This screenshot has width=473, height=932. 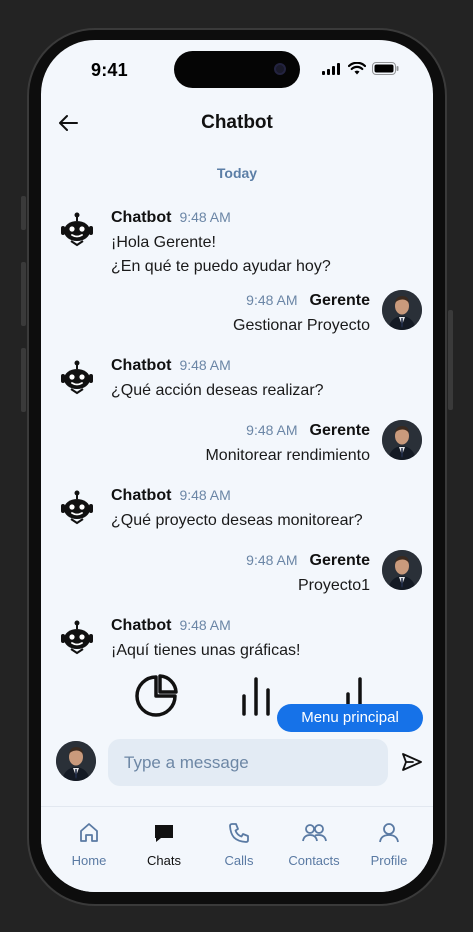 What do you see at coordinates (89, 844) in the screenshot?
I see `tab-home: Home` at bounding box center [89, 844].